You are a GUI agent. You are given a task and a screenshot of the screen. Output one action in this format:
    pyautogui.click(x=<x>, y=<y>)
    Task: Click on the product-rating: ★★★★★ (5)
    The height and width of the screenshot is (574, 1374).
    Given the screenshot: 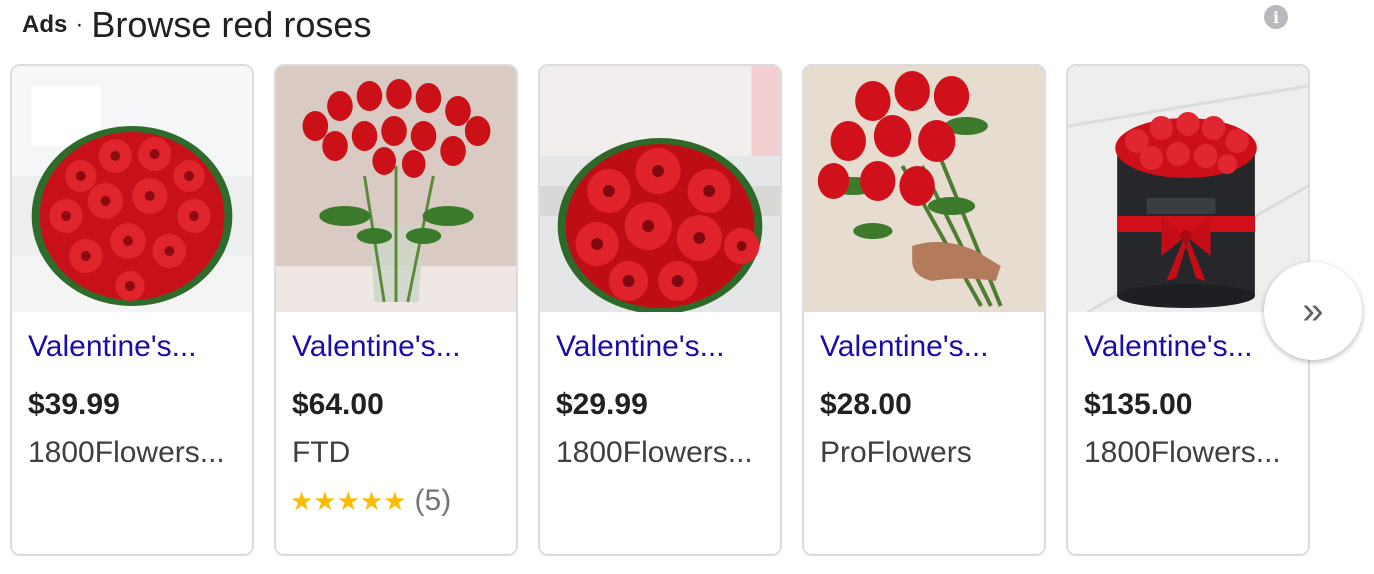 What is the action you would take?
    pyautogui.click(x=370, y=501)
    